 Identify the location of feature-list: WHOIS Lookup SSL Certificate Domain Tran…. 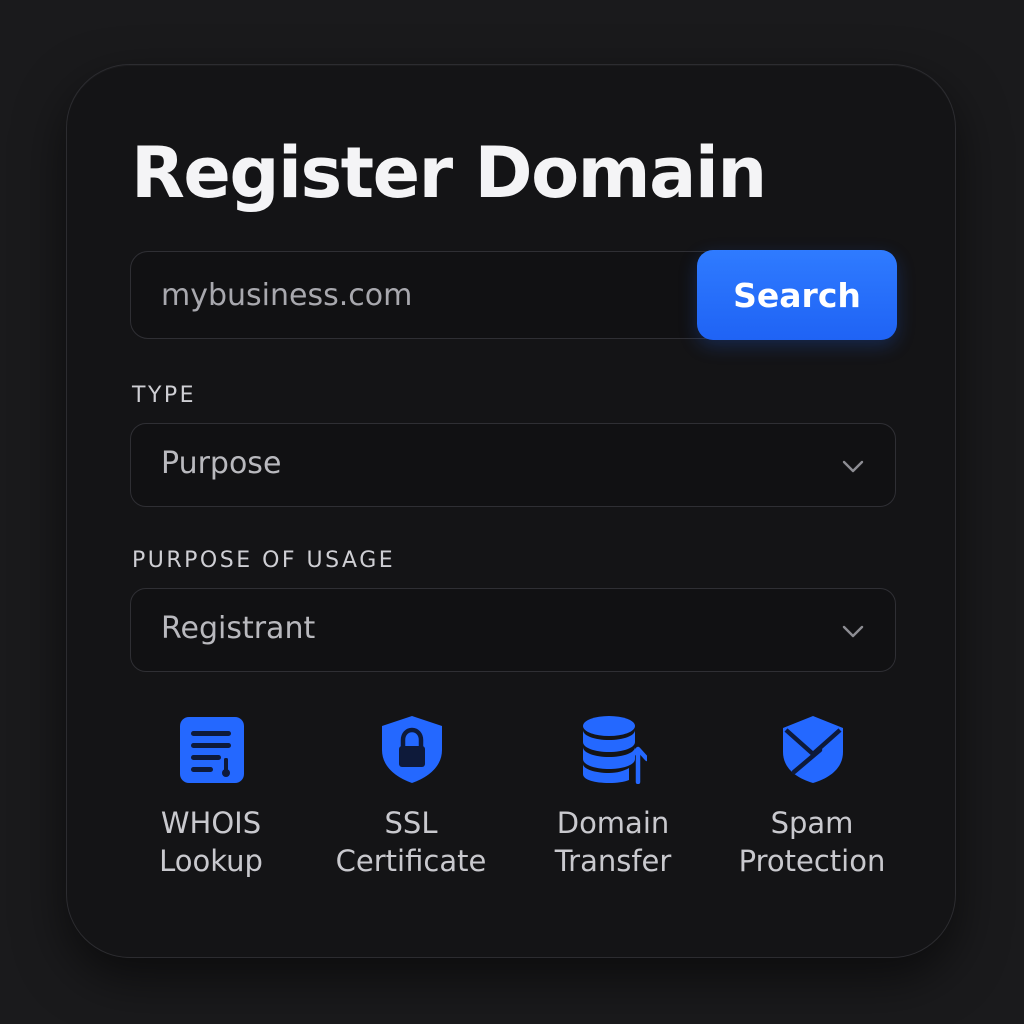
(511, 805).